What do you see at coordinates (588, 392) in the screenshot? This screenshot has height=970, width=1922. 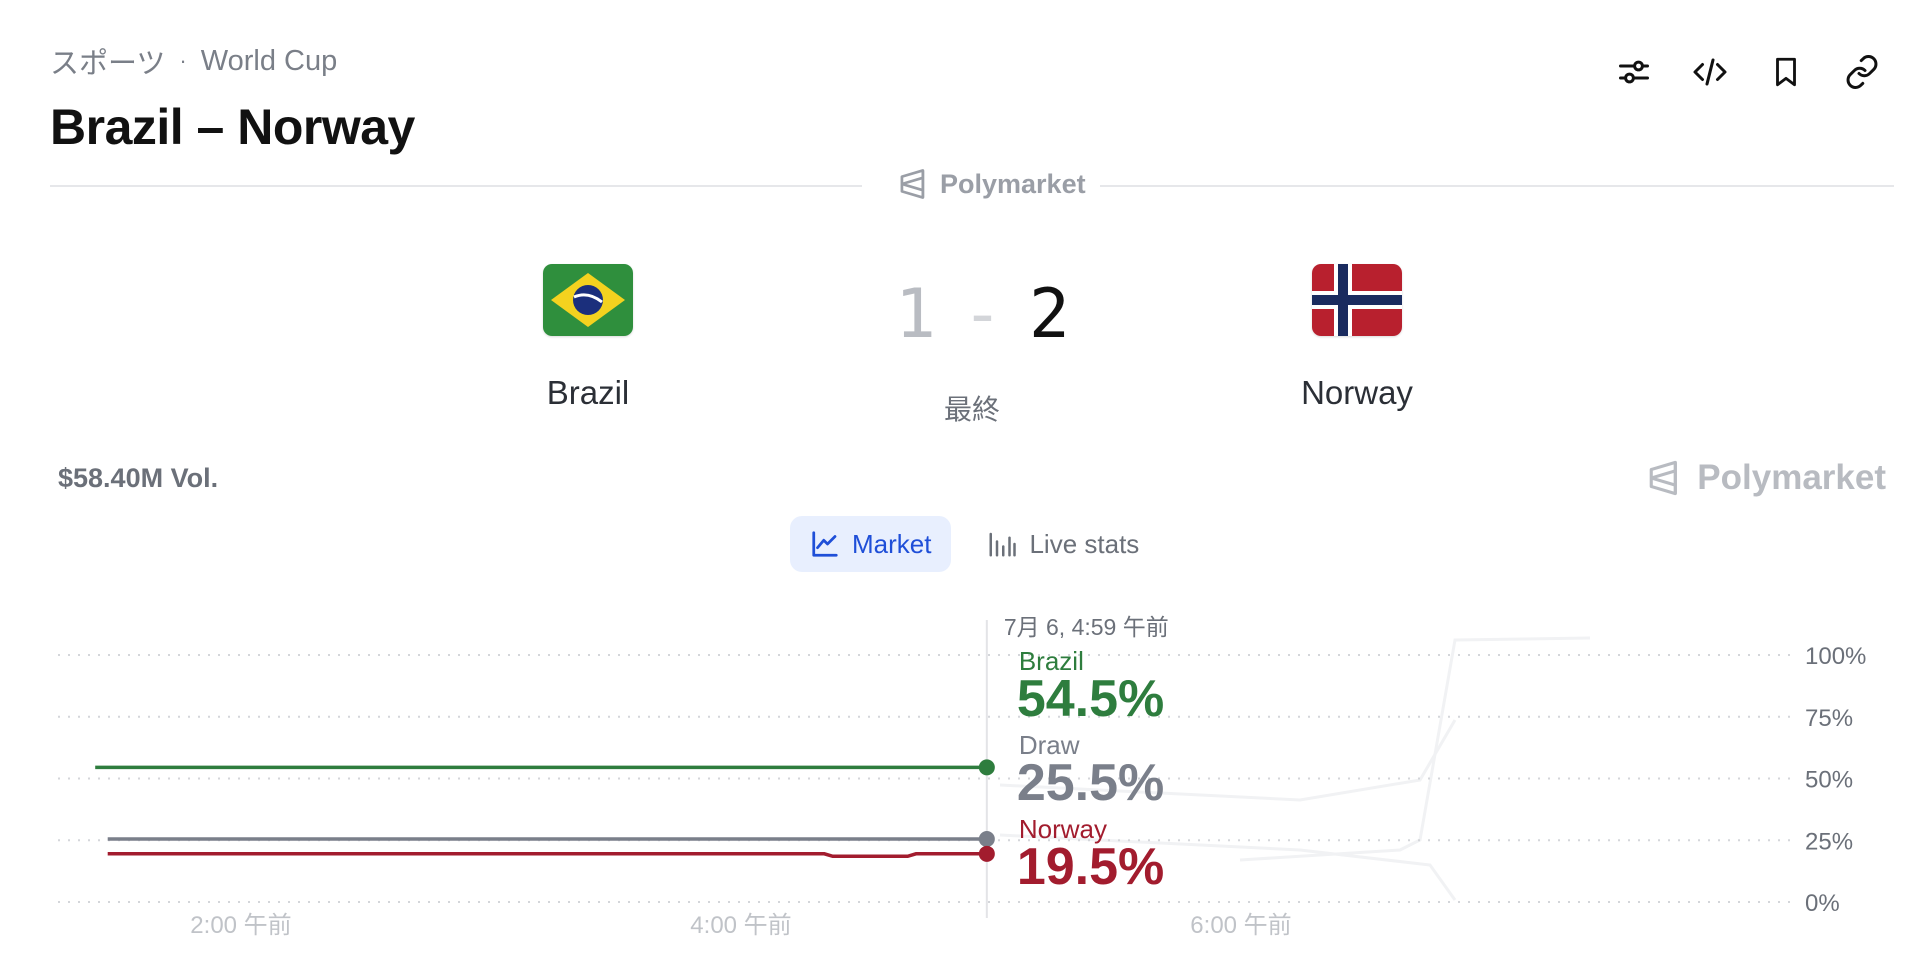 I see `home-team-name: Brazil` at bounding box center [588, 392].